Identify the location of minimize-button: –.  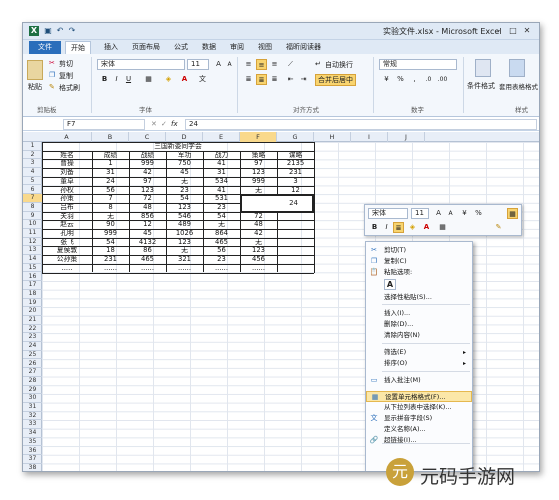
(499, 31).